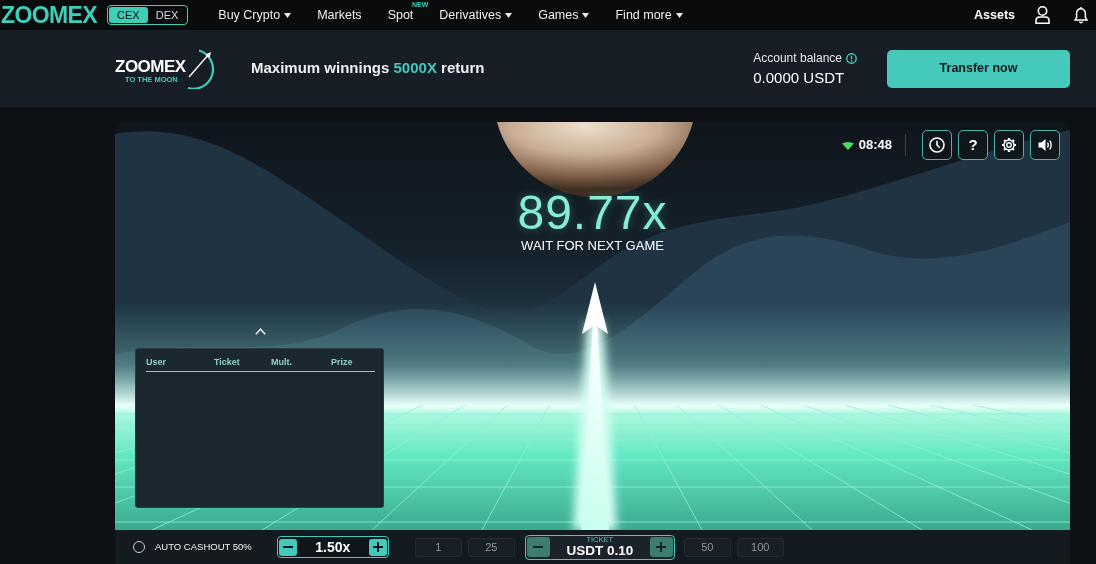 This screenshot has width=1096, height=564. I want to click on chevron-up-icon, so click(260, 331).